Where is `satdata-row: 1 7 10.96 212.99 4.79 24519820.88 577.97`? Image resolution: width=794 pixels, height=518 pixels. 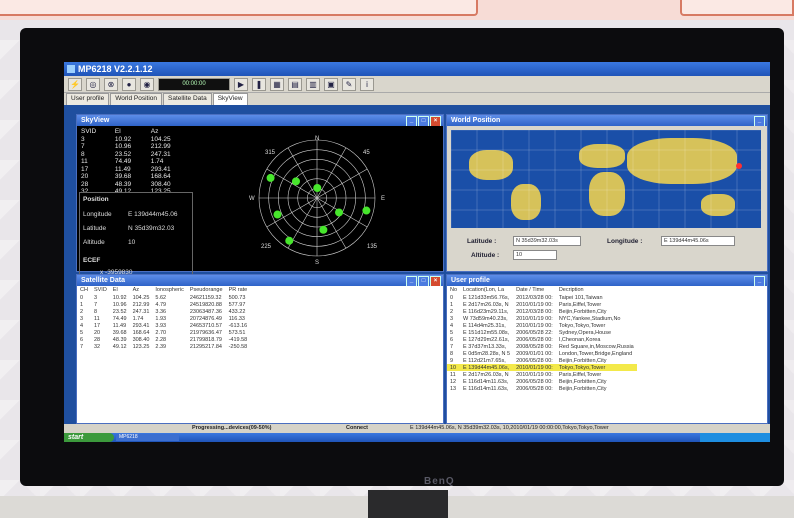 satdata-row: 1 7 10.96 212.99 4.79 24519820.88 577.97 is located at coordinates (163, 304).